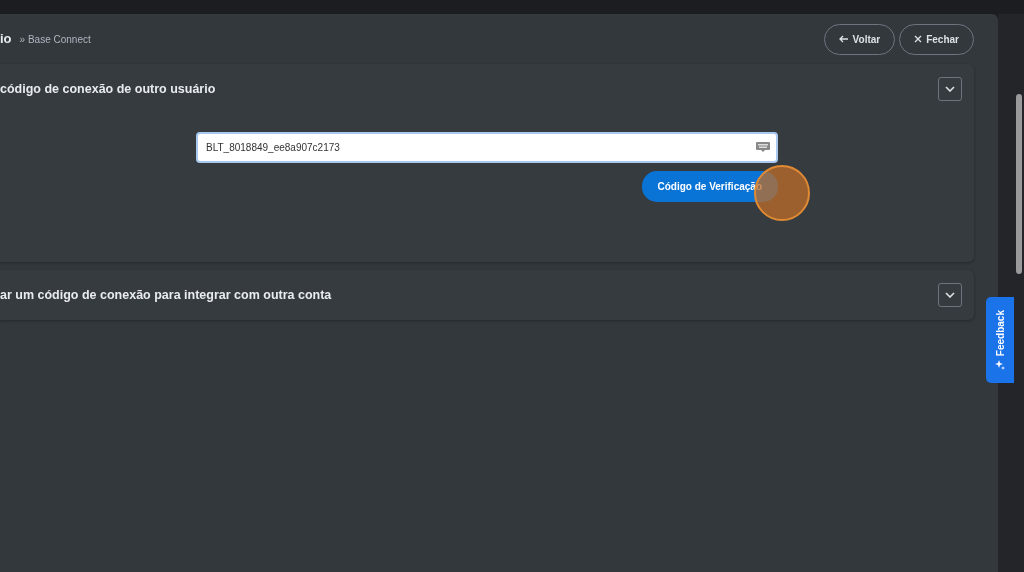  What do you see at coordinates (843, 39) in the screenshot?
I see `back-arrow-icon` at bounding box center [843, 39].